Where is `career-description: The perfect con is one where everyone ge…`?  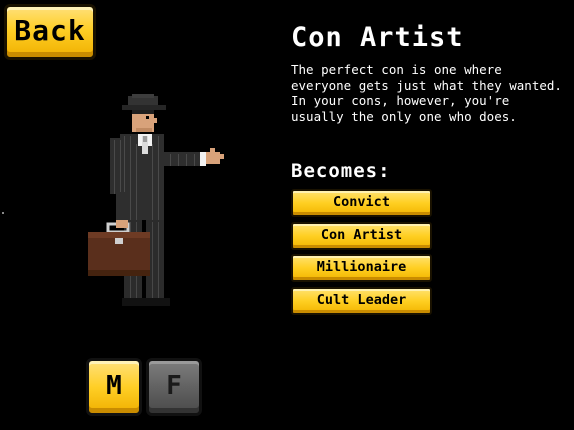 career-description: The perfect con is one where everyone ge… is located at coordinates (426, 93).